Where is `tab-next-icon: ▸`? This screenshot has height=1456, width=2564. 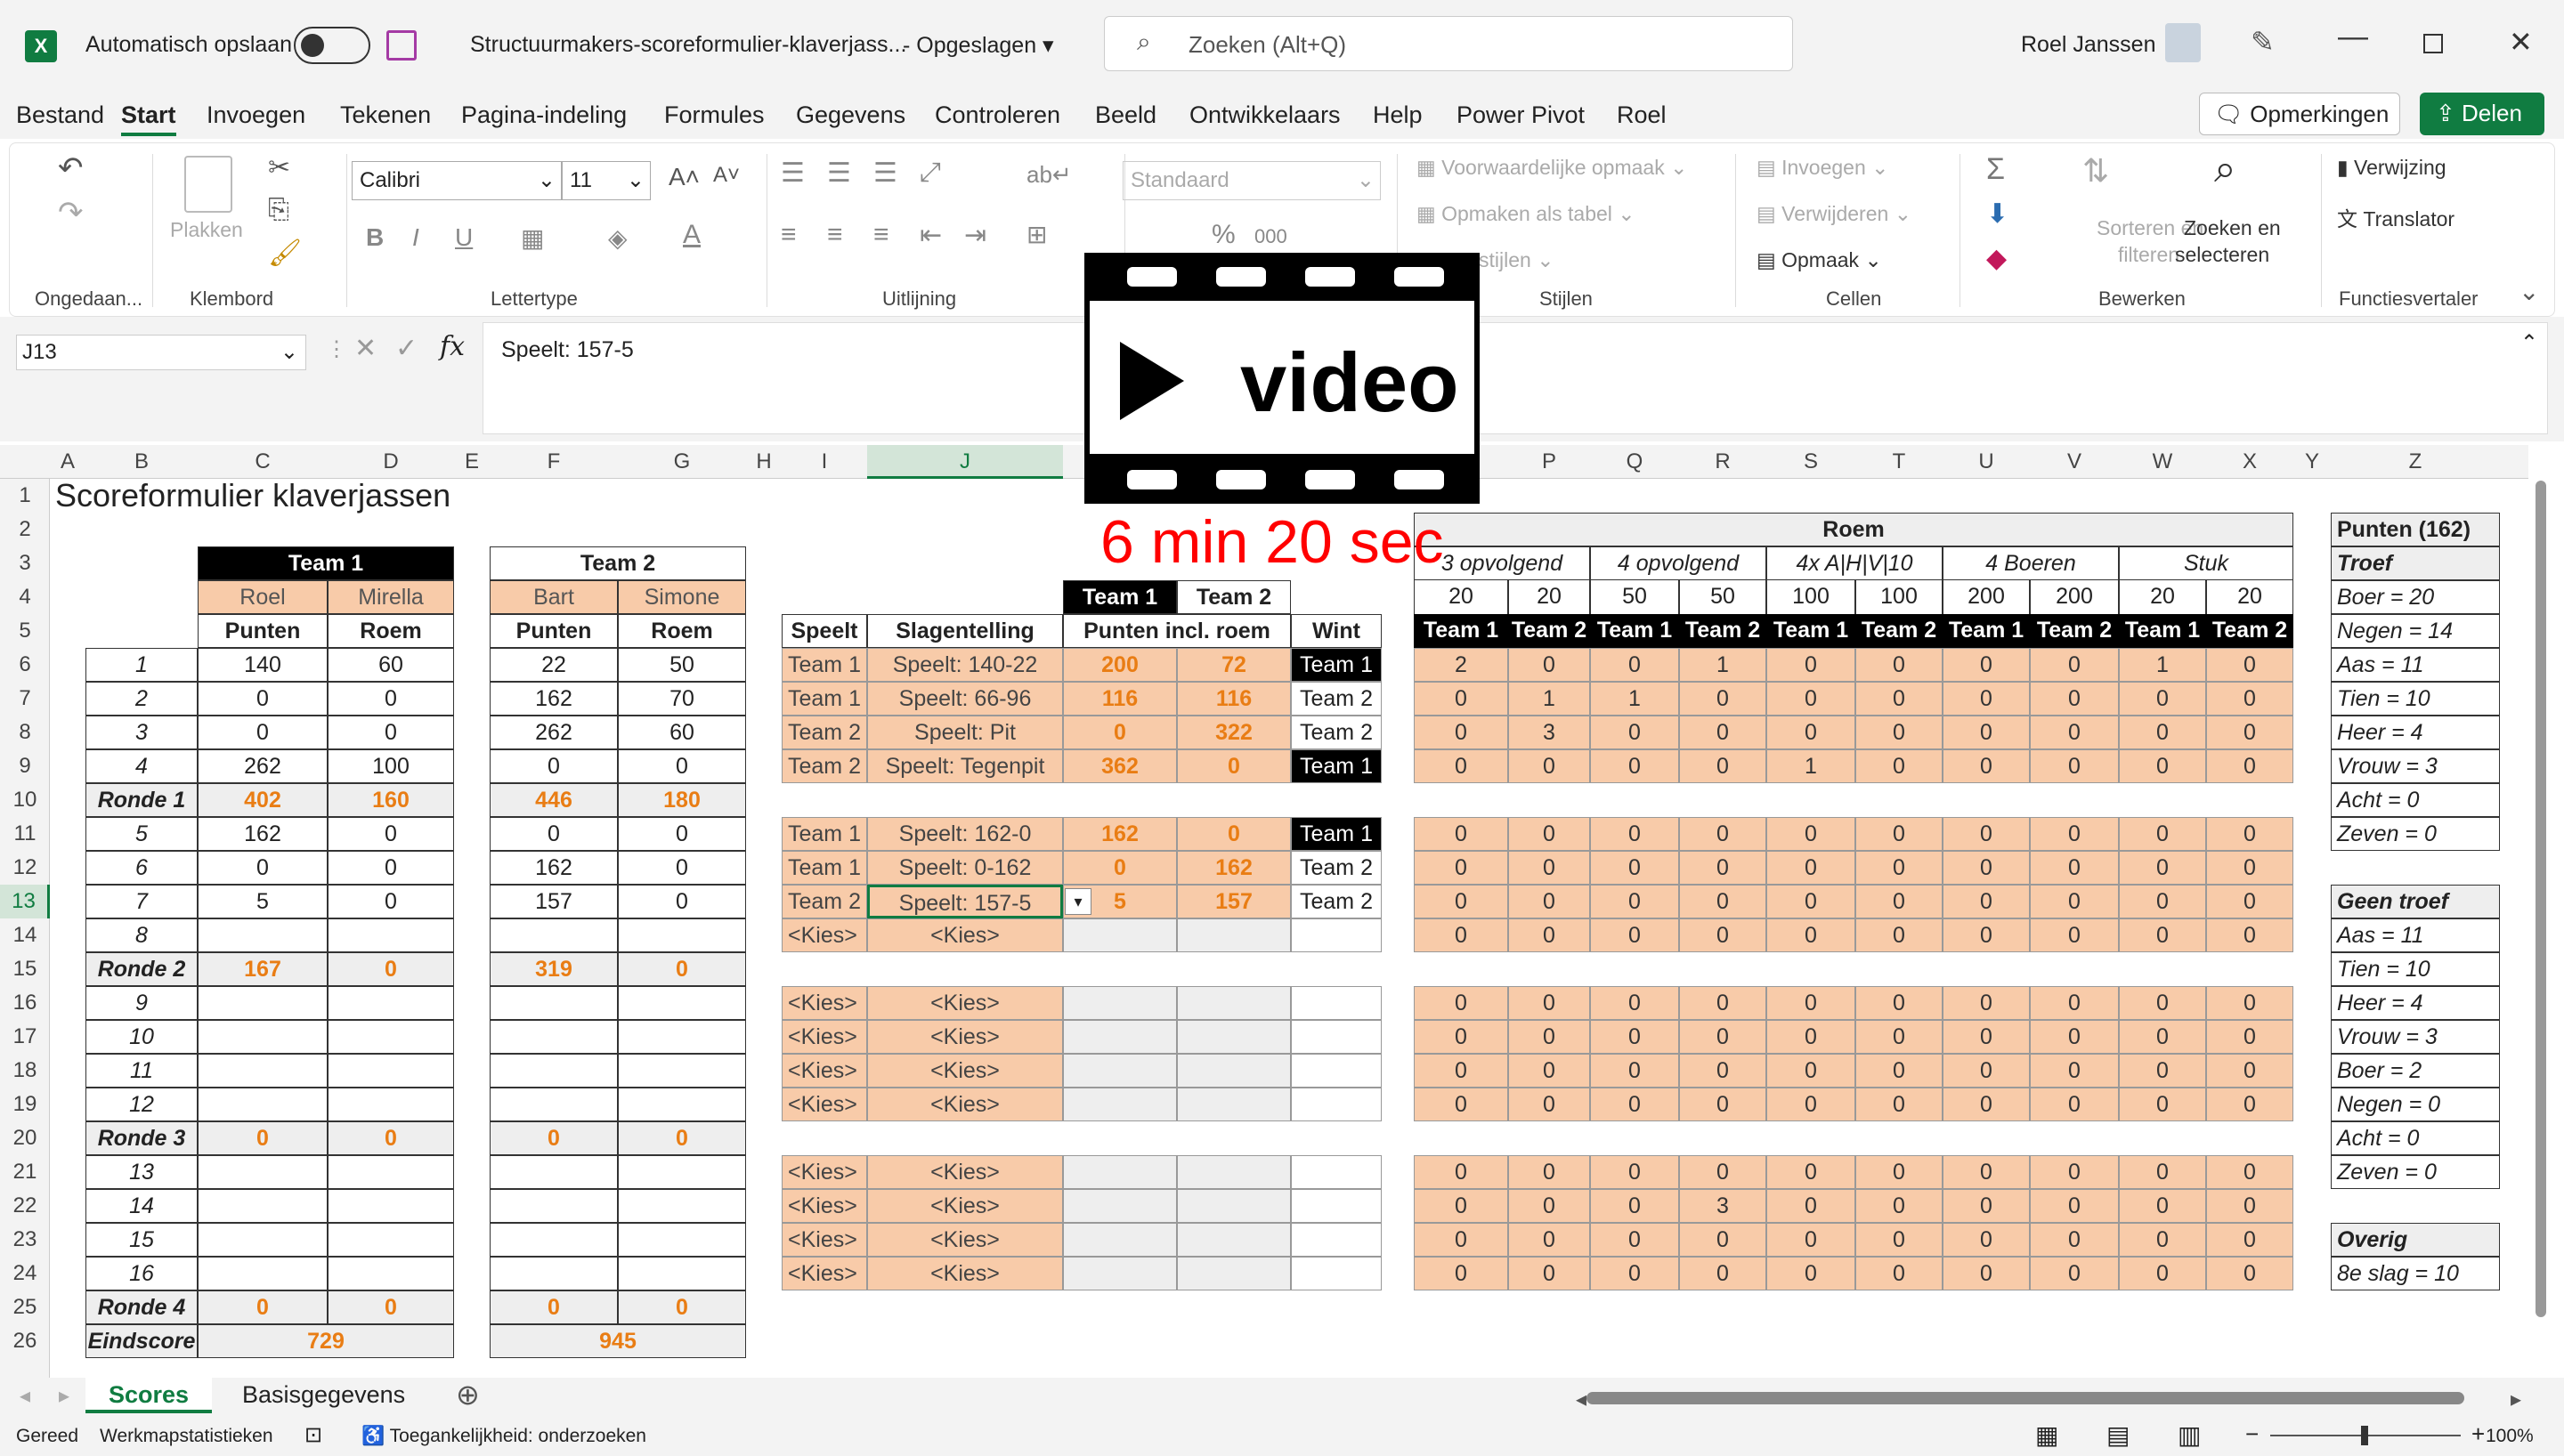
tab-next-icon: ▸ is located at coordinates (64, 1396).